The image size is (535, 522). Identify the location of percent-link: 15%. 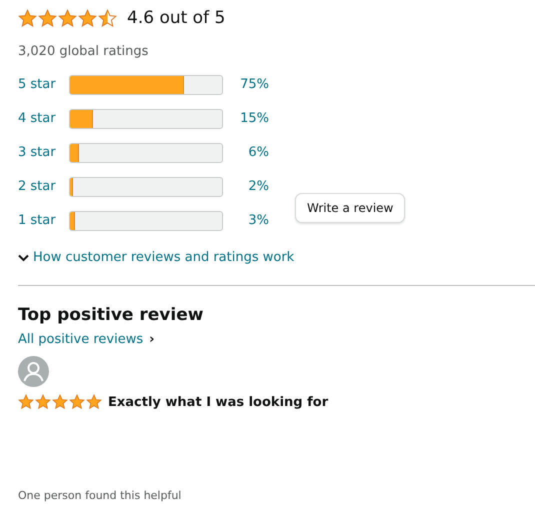
(246, 119).